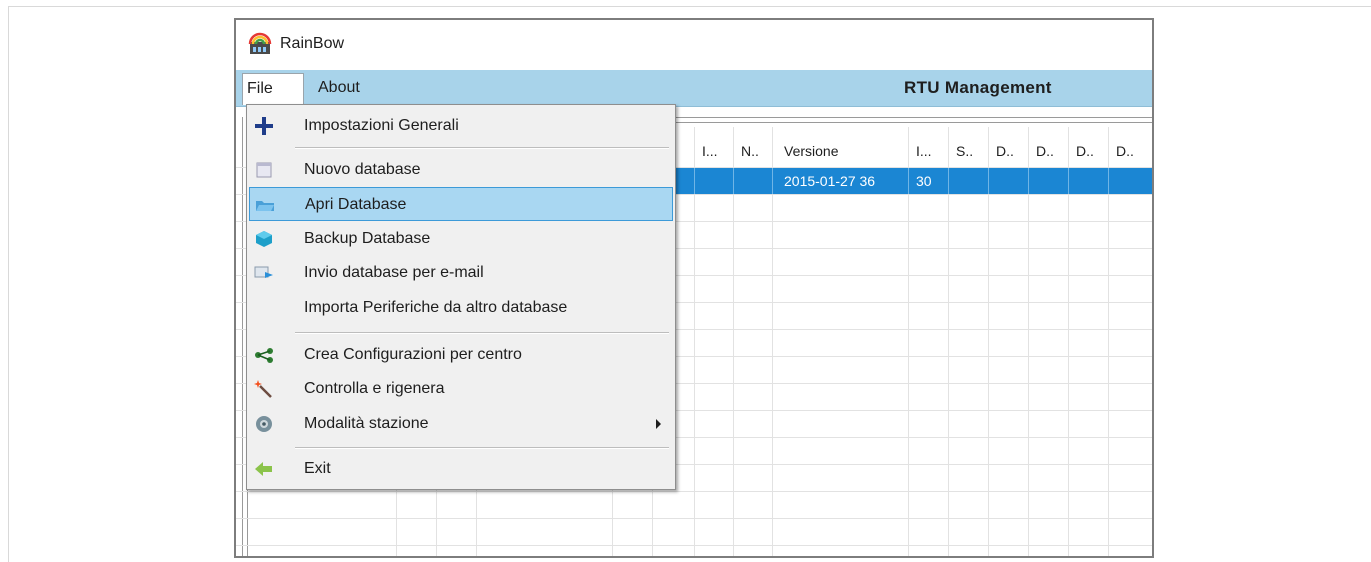  Describe the element at coordinates (263, 272) in the screenshot. I see `send-email-icon` at that location.